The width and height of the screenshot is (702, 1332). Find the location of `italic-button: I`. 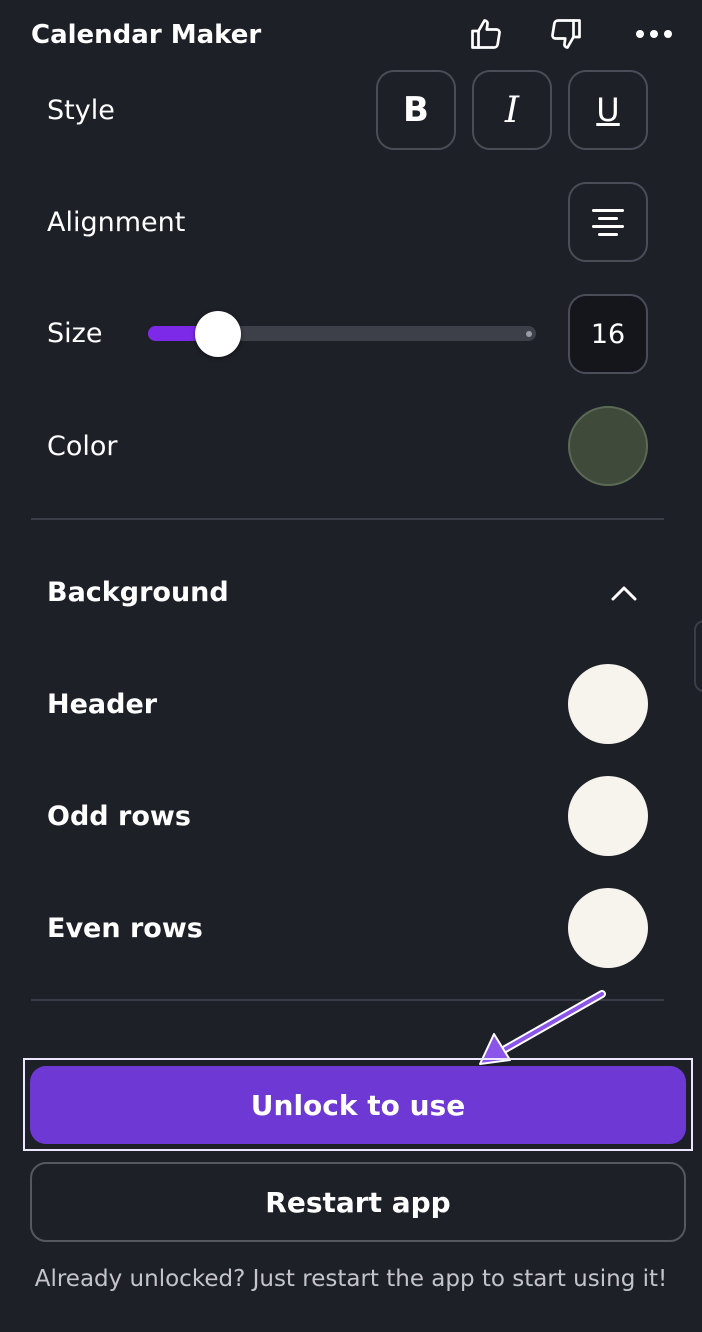

italic-button: I is located at coordinates (512, 110).